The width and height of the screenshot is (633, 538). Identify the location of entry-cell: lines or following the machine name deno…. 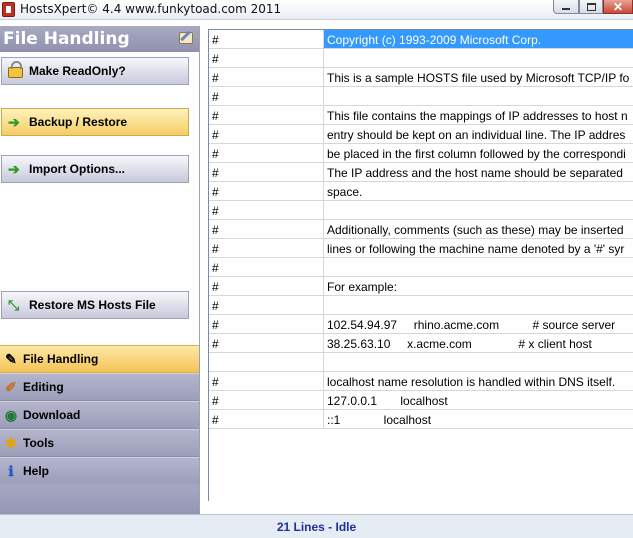
(478, 248).